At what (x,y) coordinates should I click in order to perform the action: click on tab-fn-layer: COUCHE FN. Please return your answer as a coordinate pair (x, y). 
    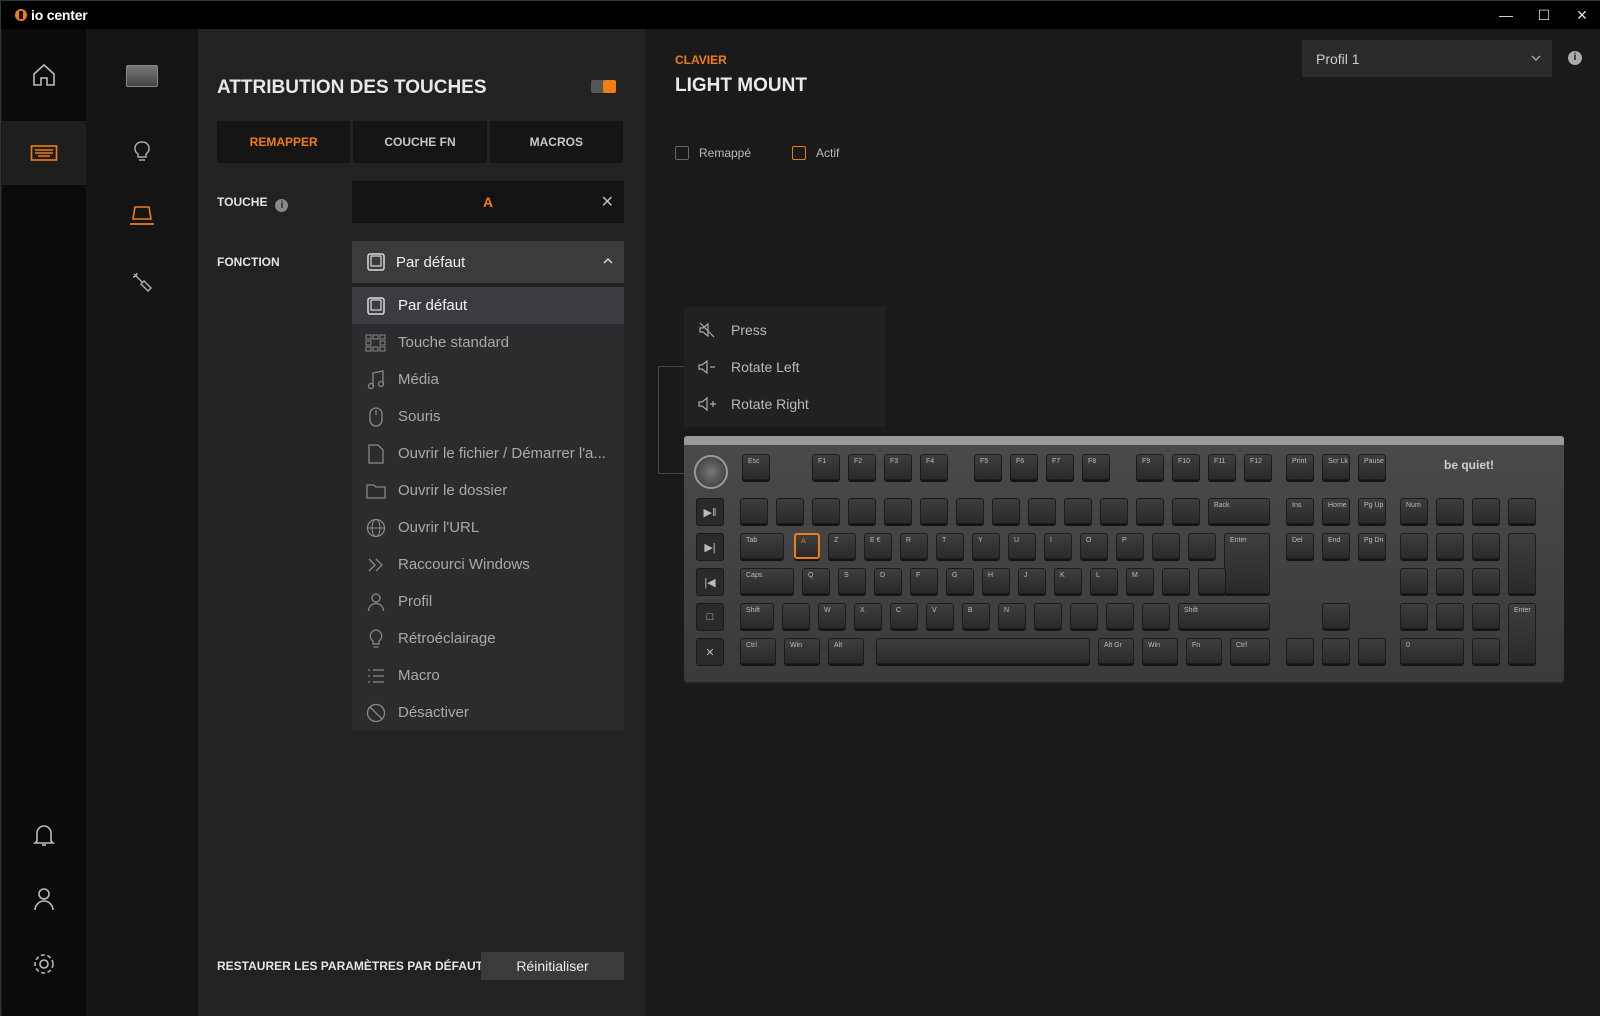
    Looking at the image, I should click on (420, 142).